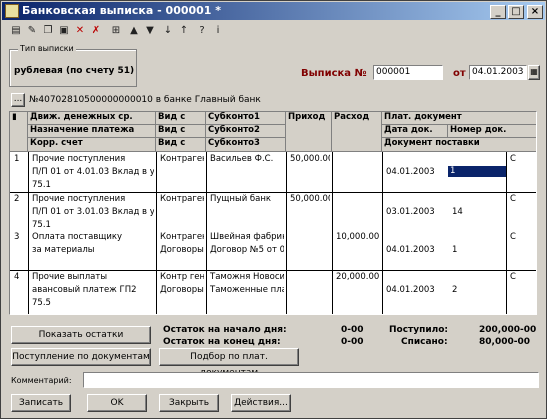  What do you see at coordinates (357, 132) in the screenshot?
I see `col-expense-header: Расход` at bounding box center [357, 132].